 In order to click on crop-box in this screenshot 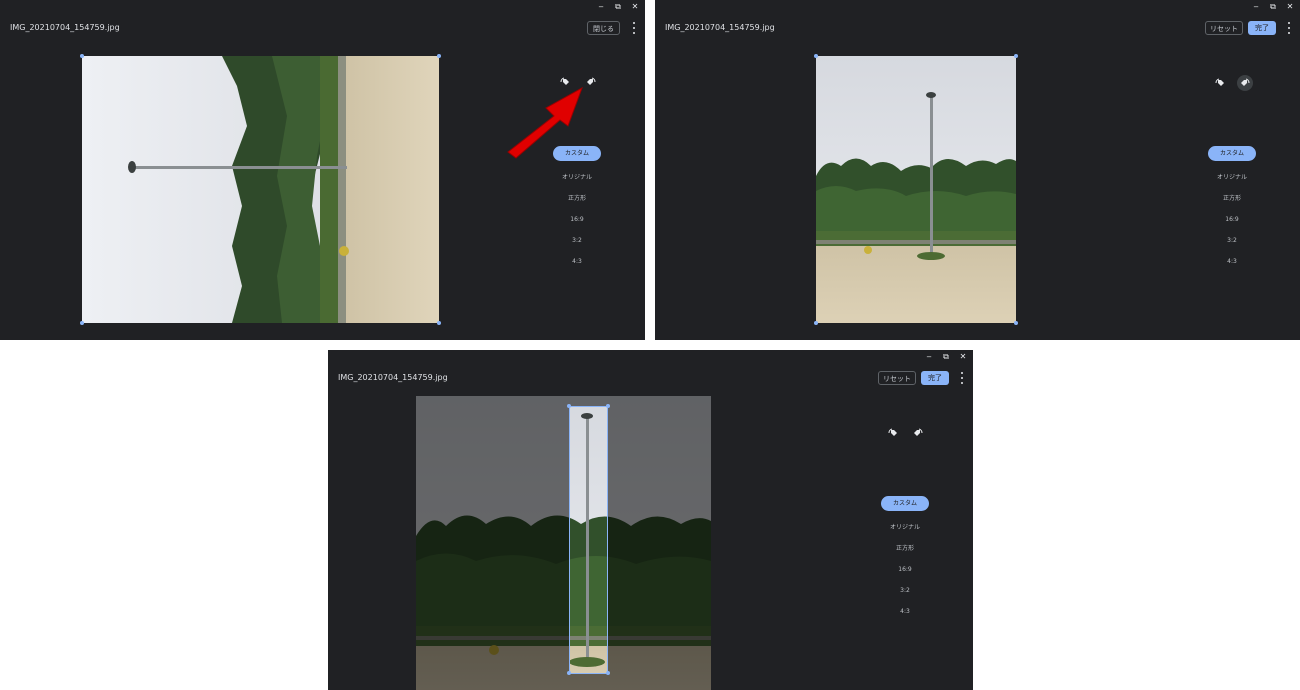, I will do `click(588, 540)`.